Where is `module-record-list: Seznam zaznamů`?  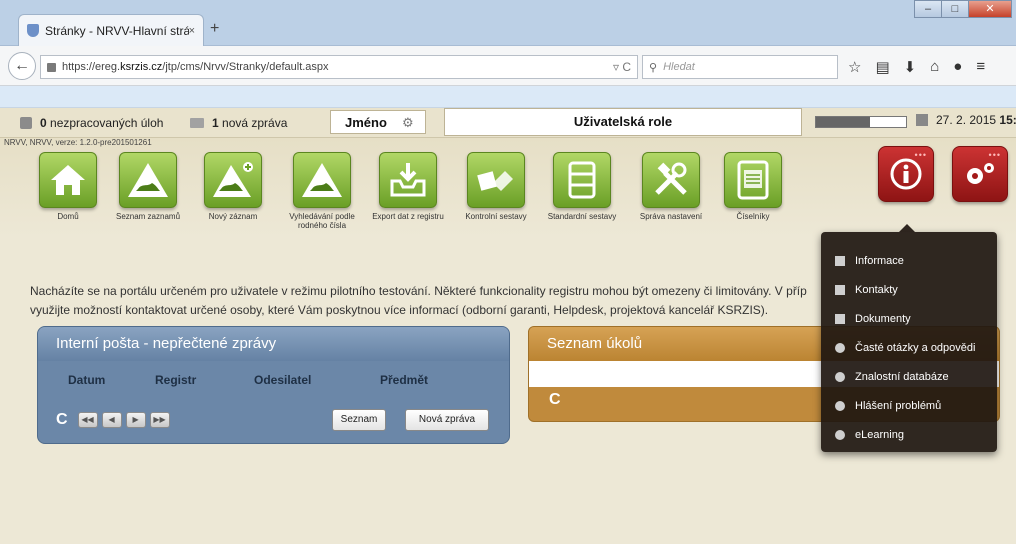 module-record-list: Seznam zaznamů is located at coordinates (148, 186).